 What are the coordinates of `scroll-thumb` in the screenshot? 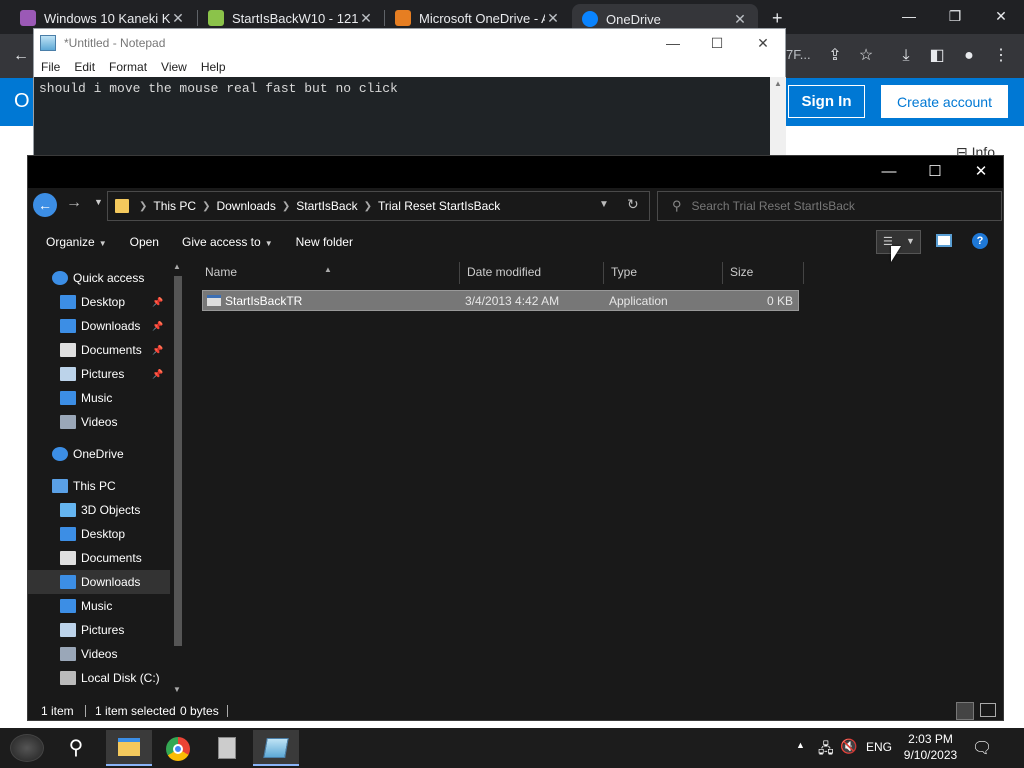 It's located at (178, 461).